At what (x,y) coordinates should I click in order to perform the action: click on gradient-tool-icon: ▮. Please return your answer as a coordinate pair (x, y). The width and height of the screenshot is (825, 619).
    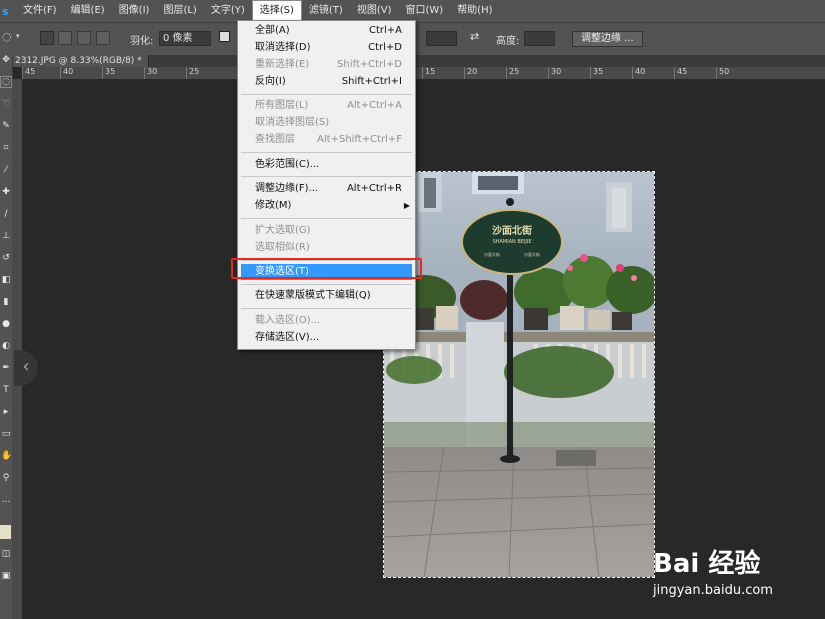
    Looking at the image, I should click on (6, 302).